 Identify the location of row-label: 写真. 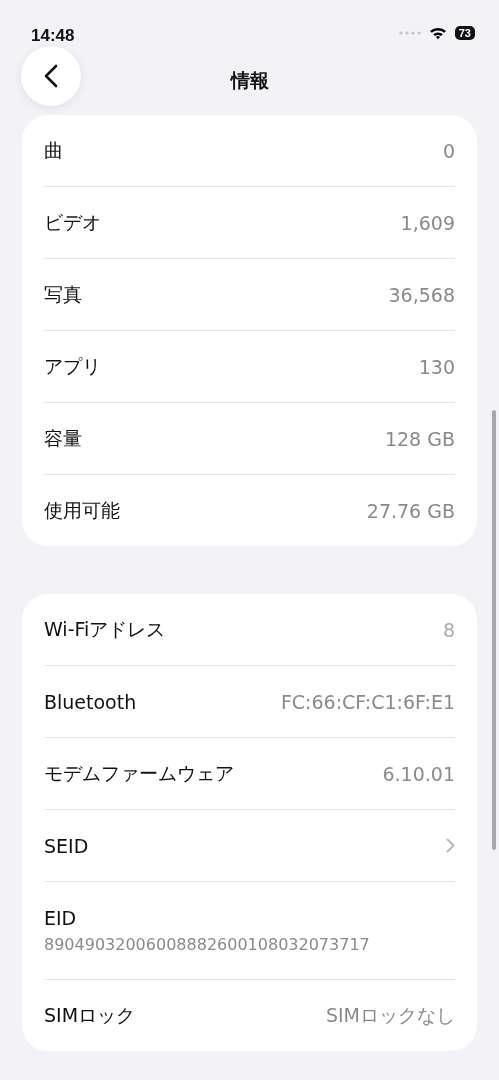
(63, 294).